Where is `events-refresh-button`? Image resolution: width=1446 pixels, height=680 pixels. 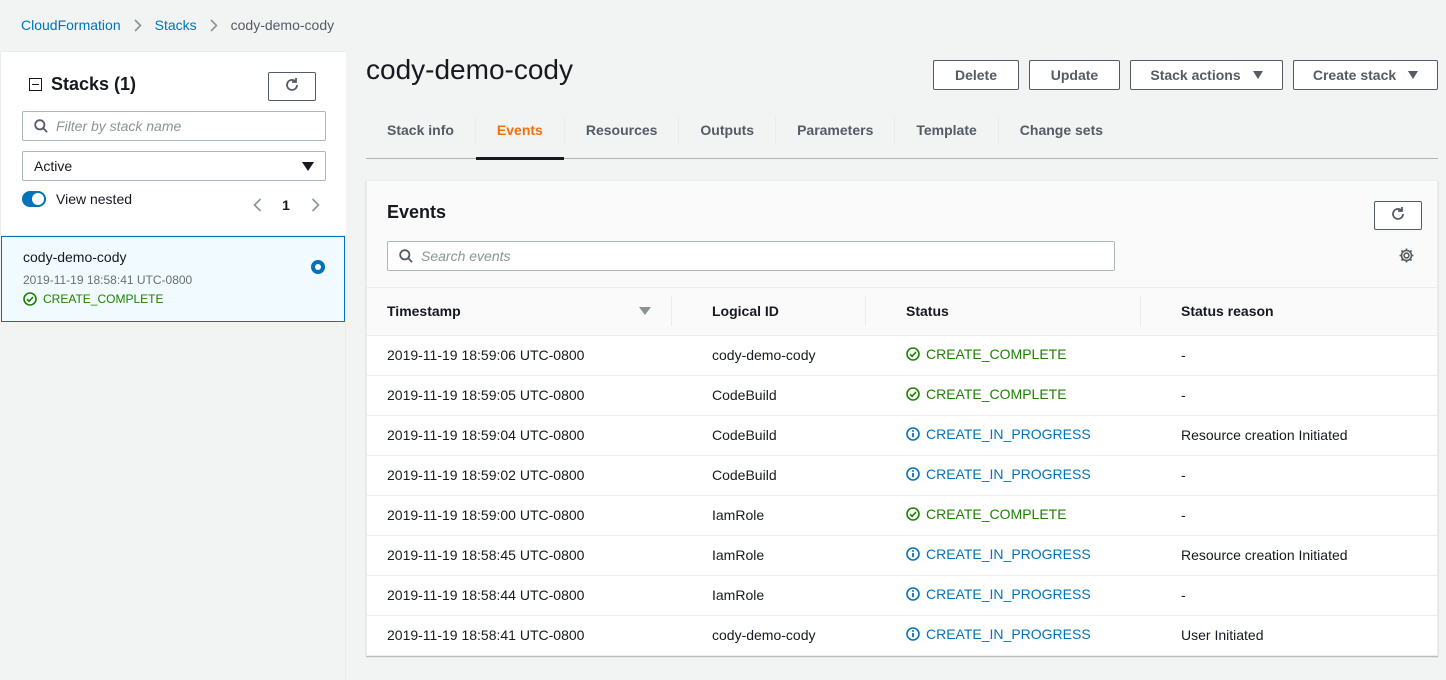
events-refresh-button is located at coordinates (1398, 215).